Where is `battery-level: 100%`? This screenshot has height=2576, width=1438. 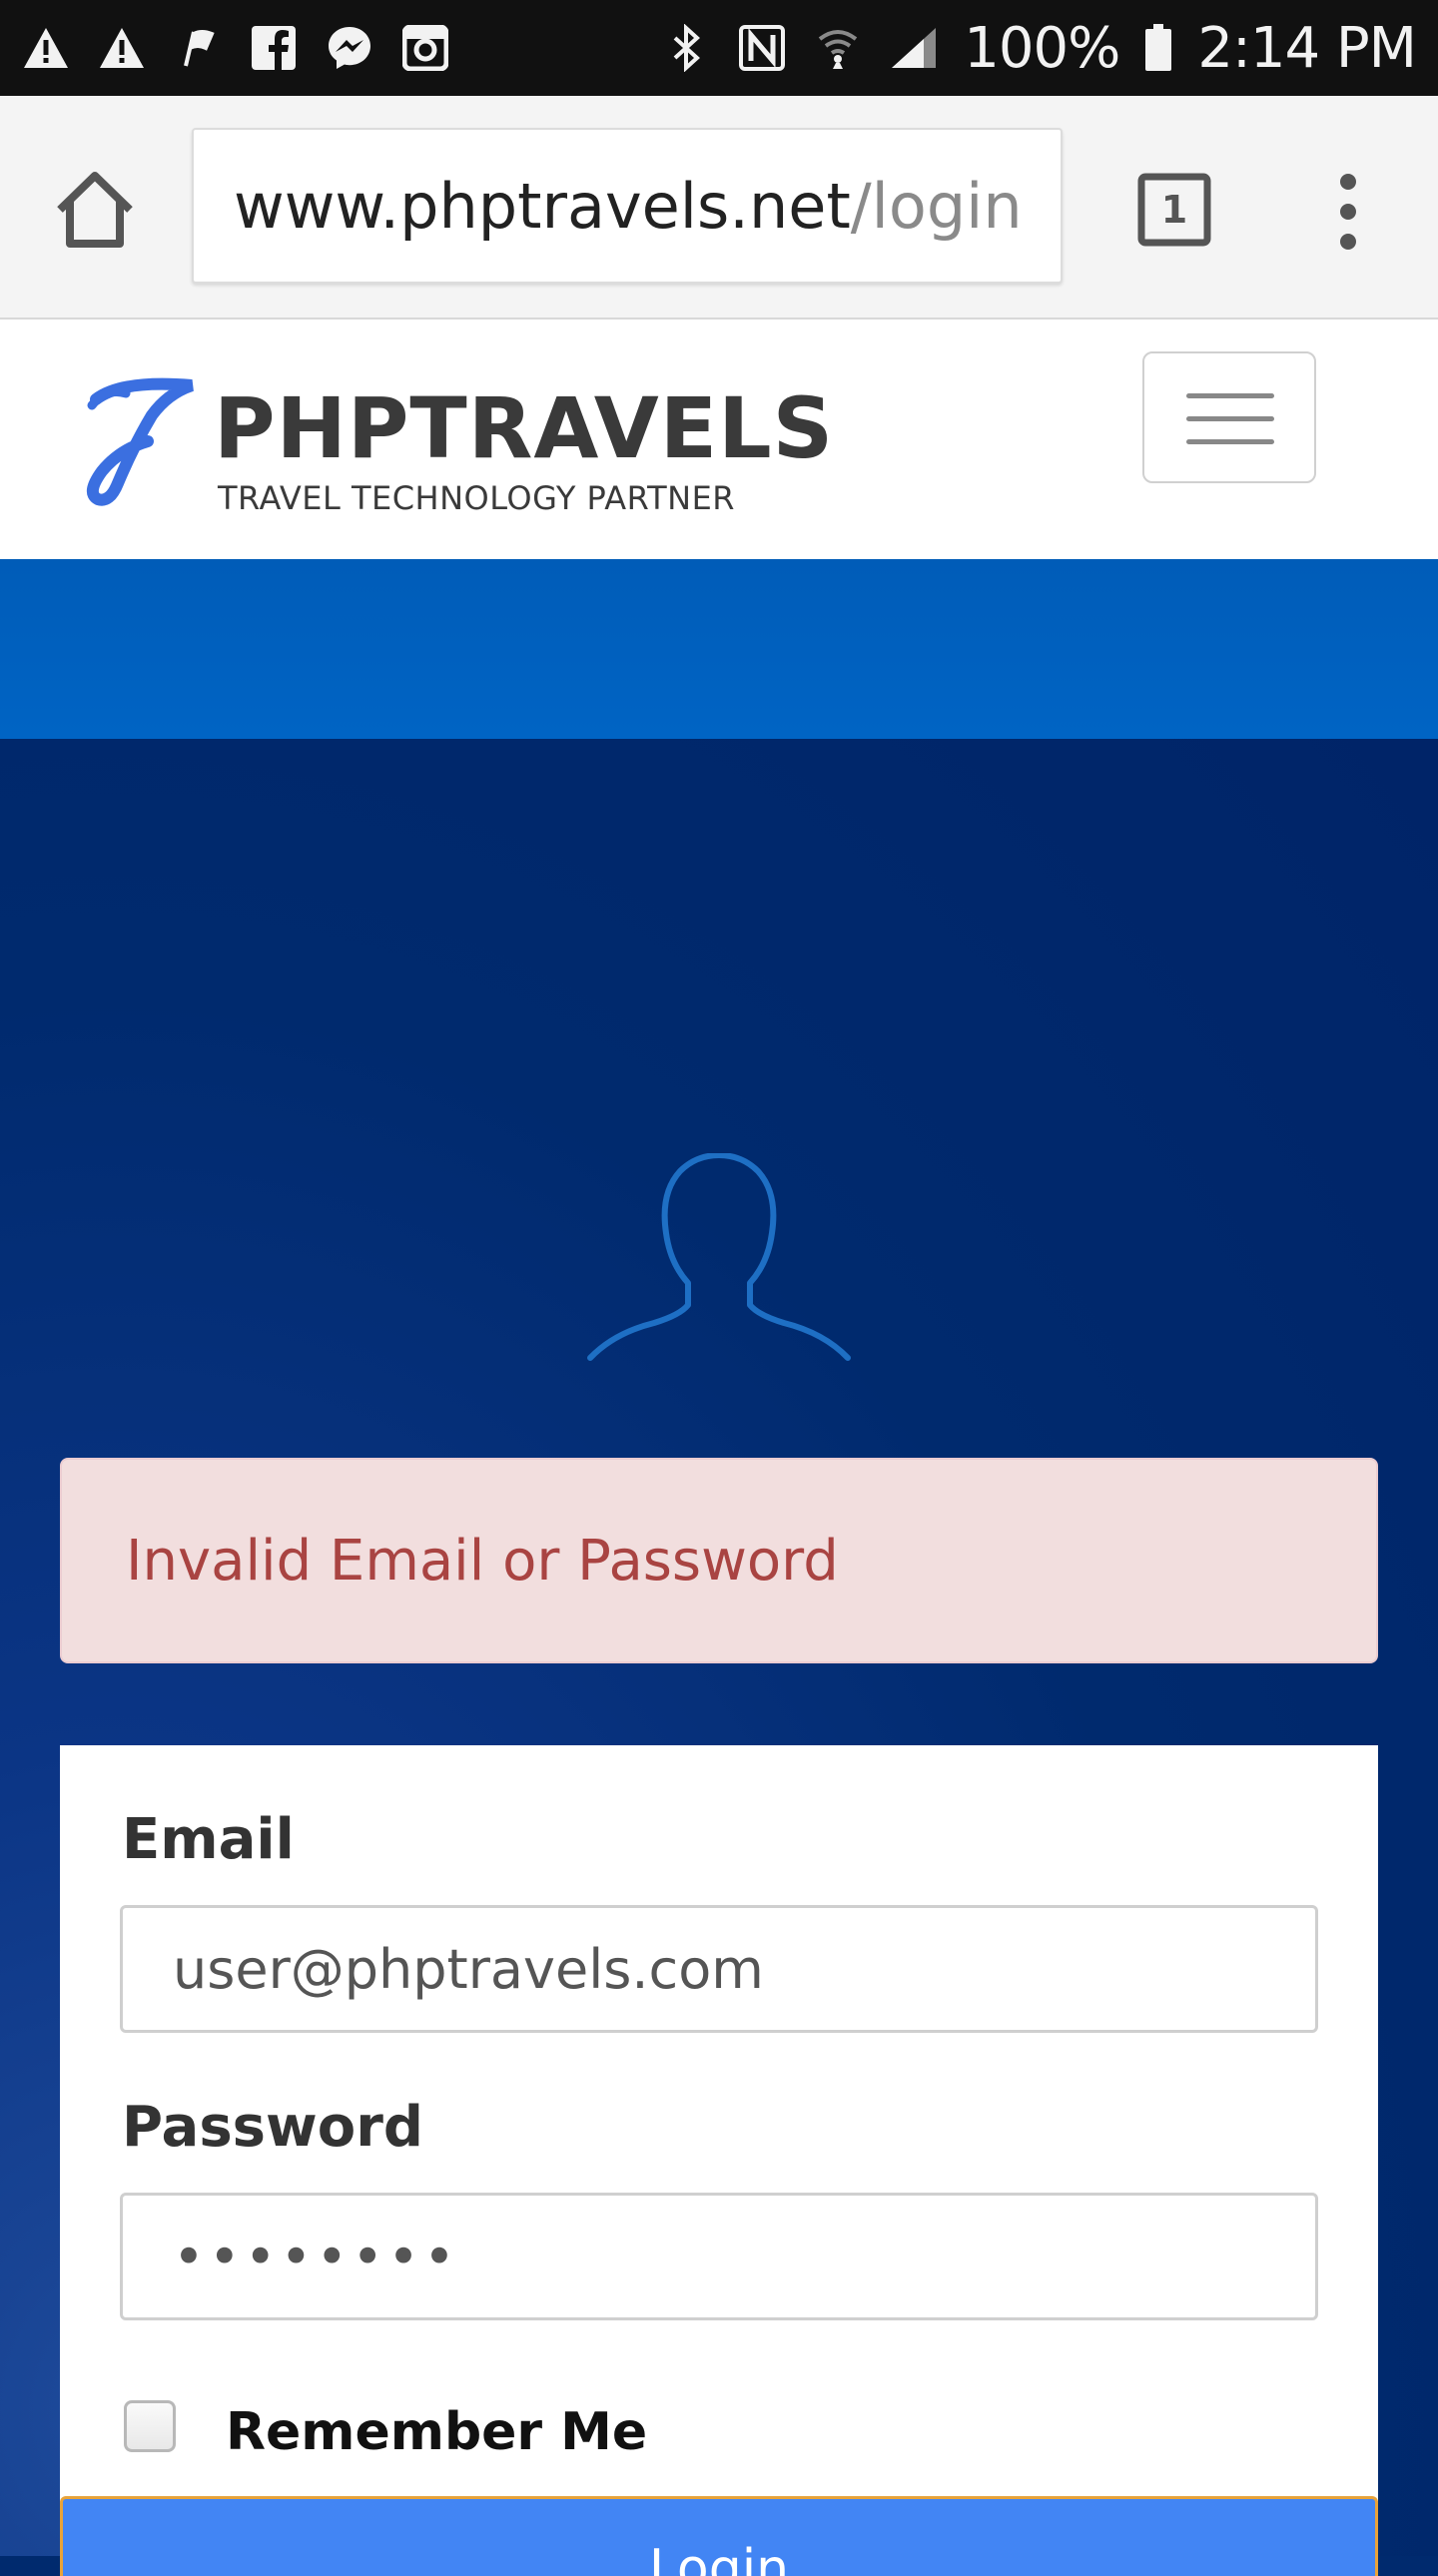 battery-level: 100% is located at coordinates (1042, 48).